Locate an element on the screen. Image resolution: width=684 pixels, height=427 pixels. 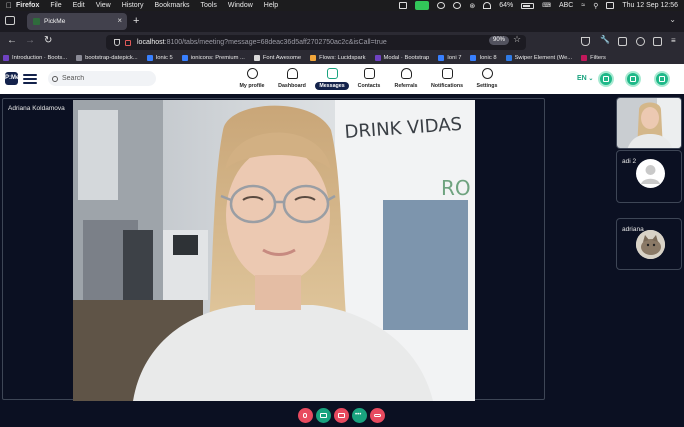
fontawesome-icon is located at coordinates (256, 58).